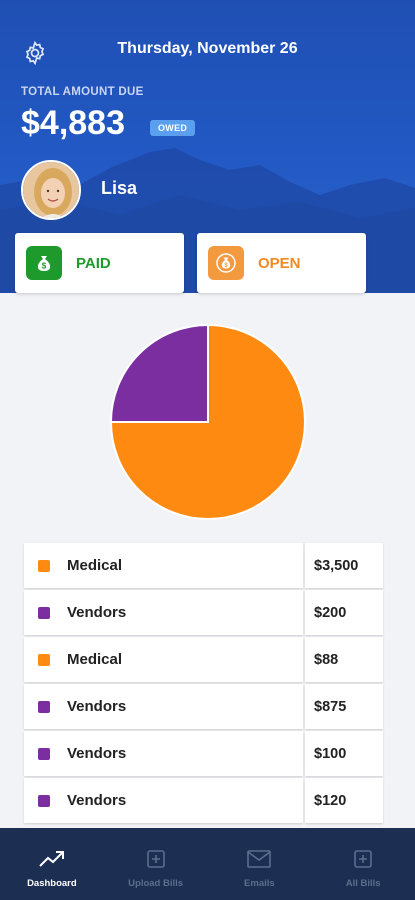 The width and height of the screenshot is (415, 900). I want to click on money-bag-icon: $, so click(44, 263).